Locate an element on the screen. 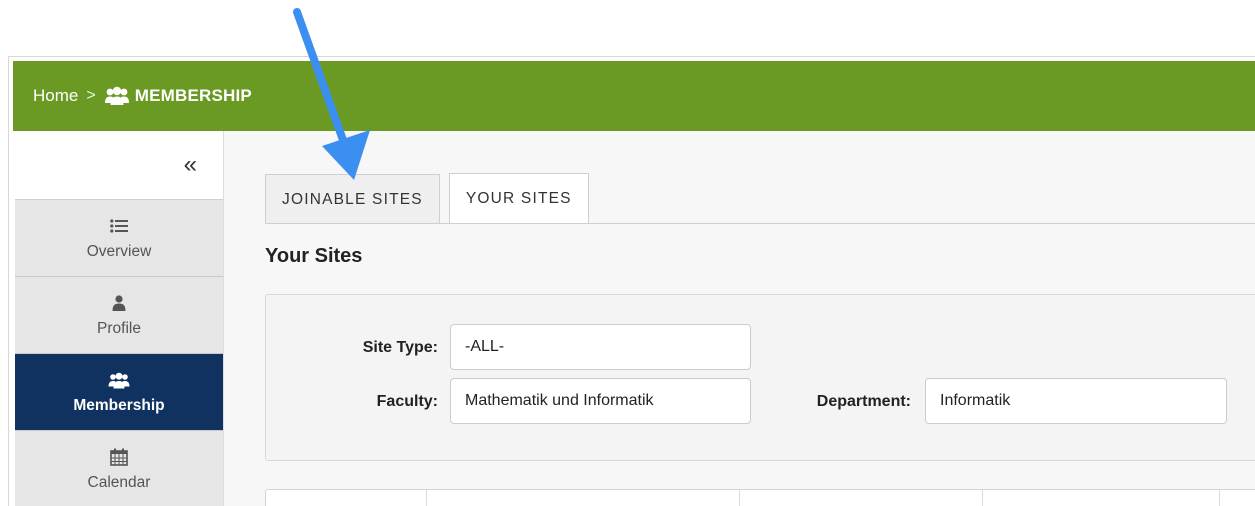 This screenshot has height=506, width=1255. page-title: Your Sites is located at coordinates (314, 256).